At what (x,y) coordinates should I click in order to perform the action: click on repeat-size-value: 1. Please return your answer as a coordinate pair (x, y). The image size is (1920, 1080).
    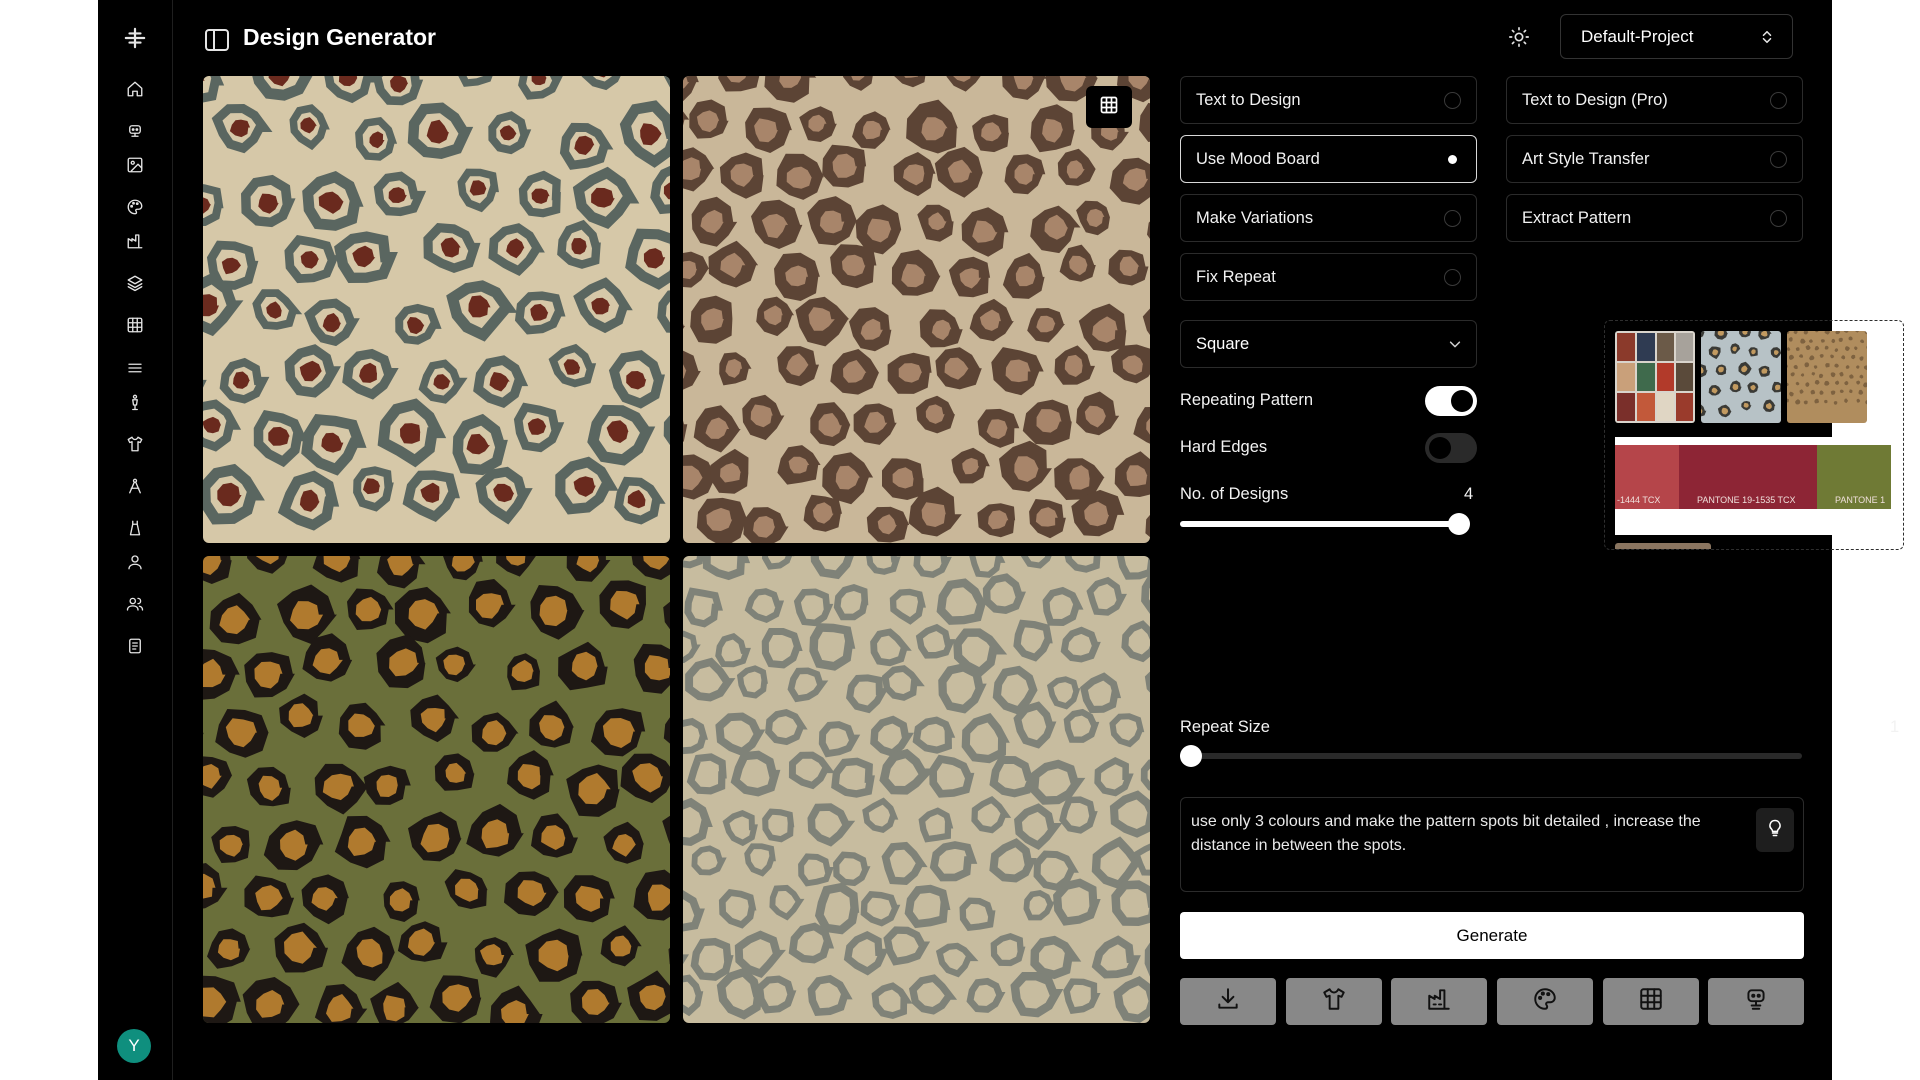
    Looking at the image, I should click on (1895, 727).